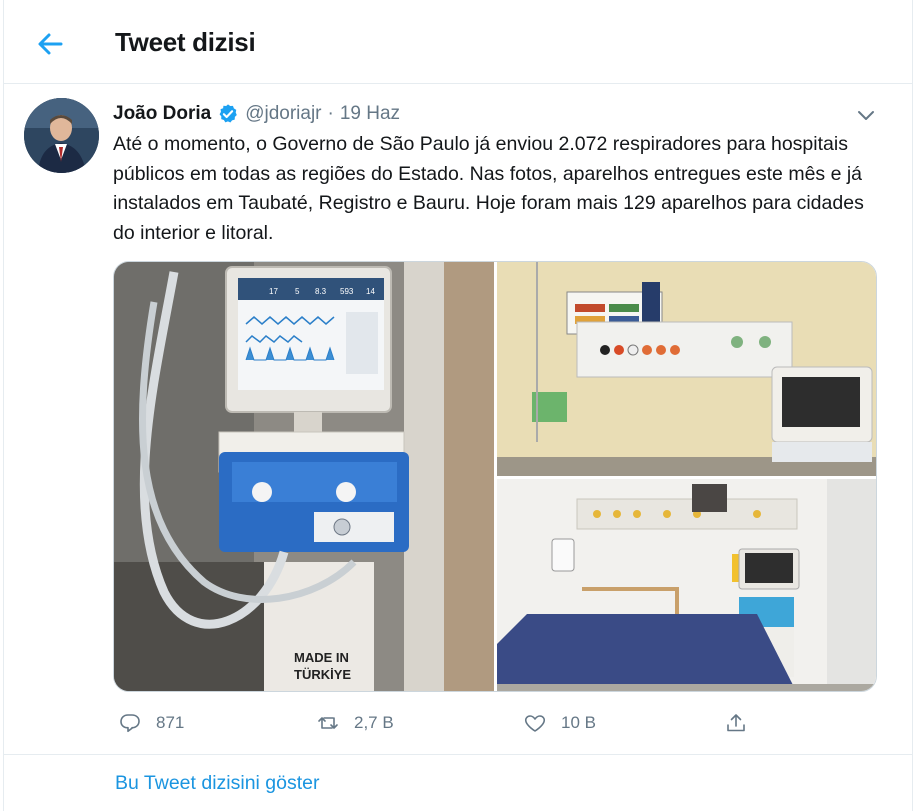  What do you see at coordinates (130, 723) in the screenshot?
I see `reply-icon` at bounding box center [130, 723].